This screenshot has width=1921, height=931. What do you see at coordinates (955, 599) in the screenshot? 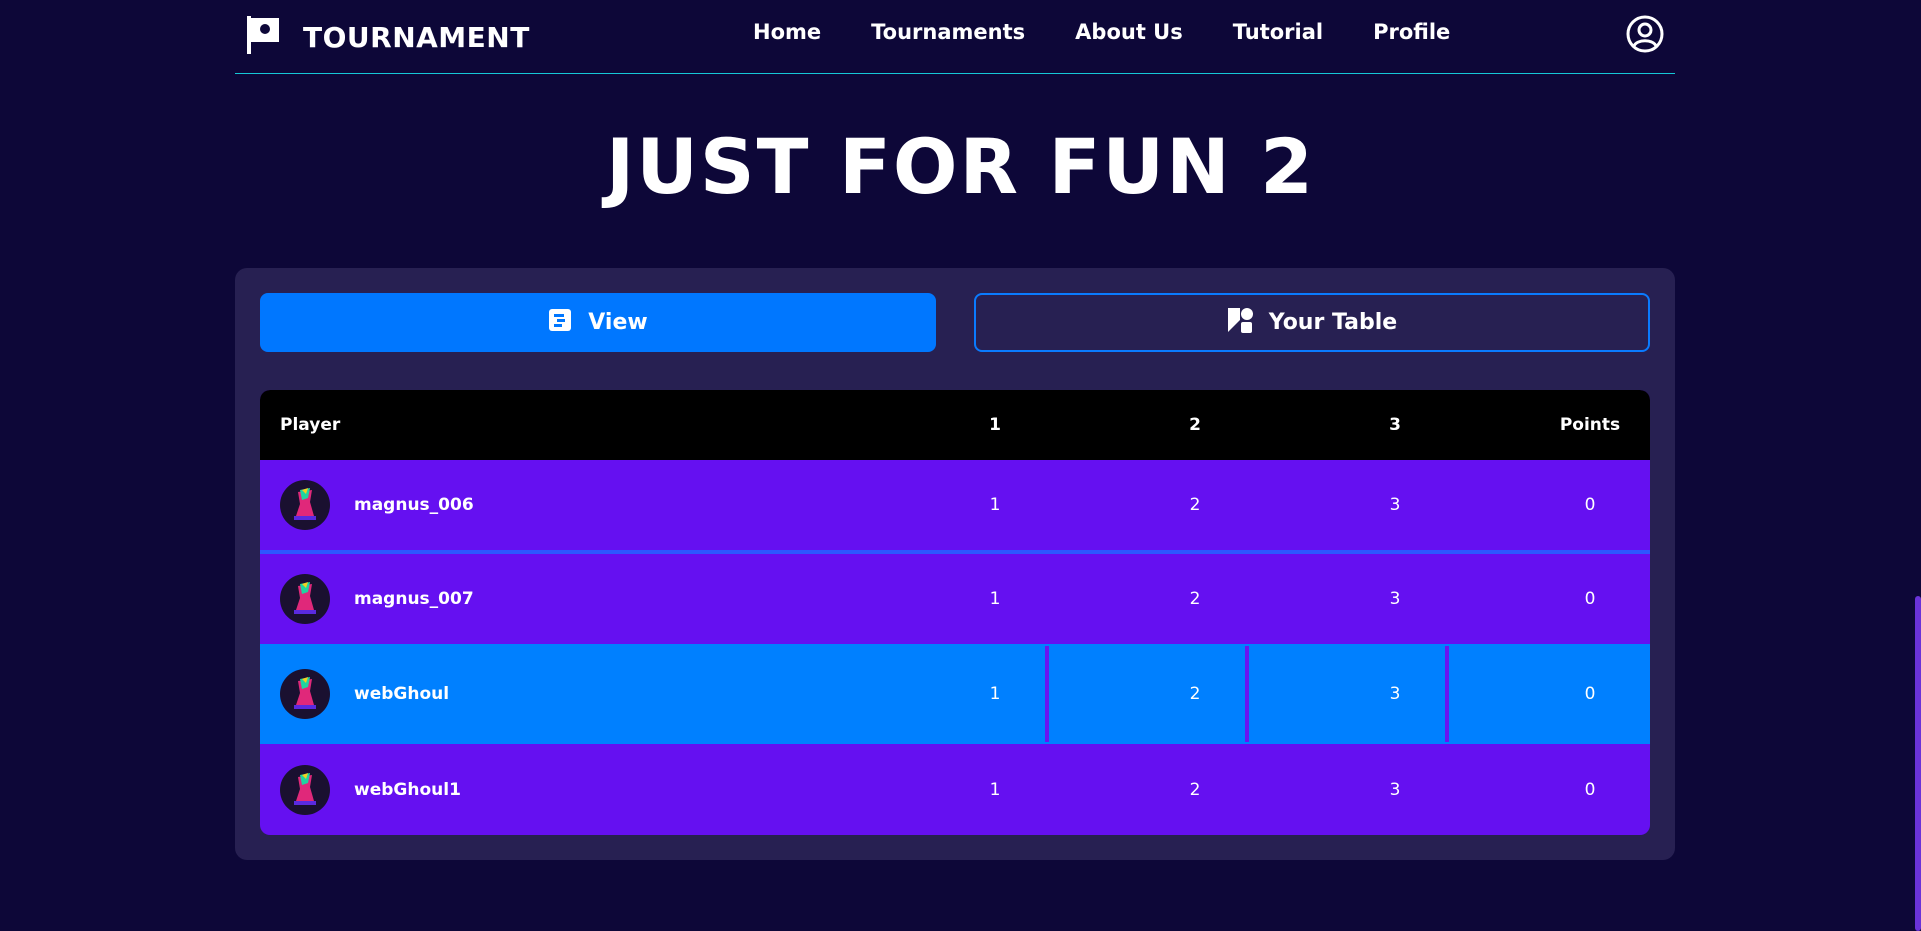
I see `table-row: magnus_007 1 2 3 0` at bounding box center [955, 599].